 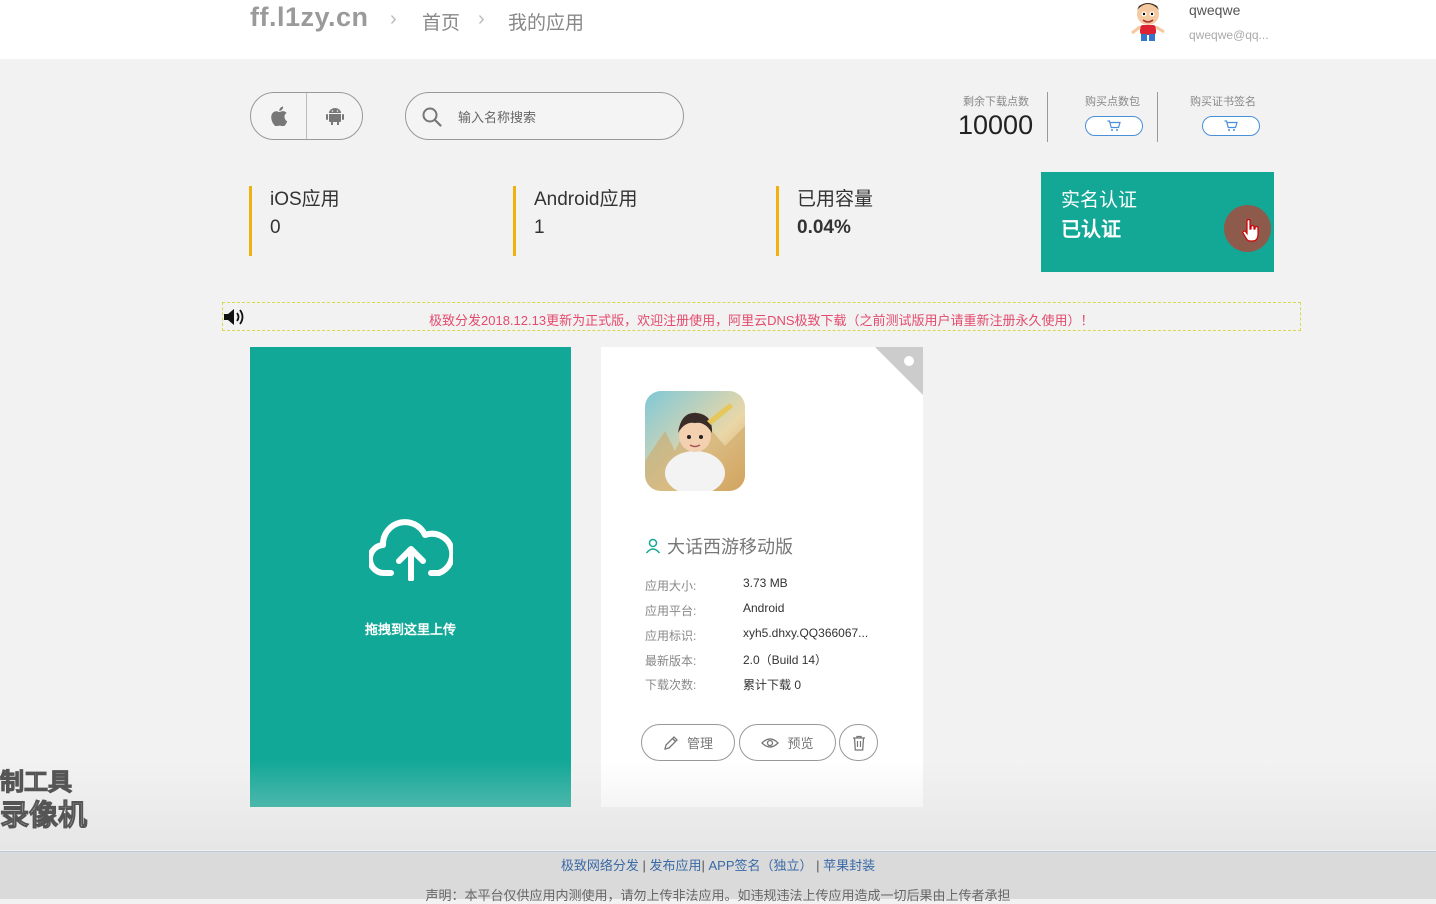 What do you see at coordinates (761, 865) in the screenshot?
I see `footer-link-app-sign: APP签名（独立）` at bounding box center [761, 865].